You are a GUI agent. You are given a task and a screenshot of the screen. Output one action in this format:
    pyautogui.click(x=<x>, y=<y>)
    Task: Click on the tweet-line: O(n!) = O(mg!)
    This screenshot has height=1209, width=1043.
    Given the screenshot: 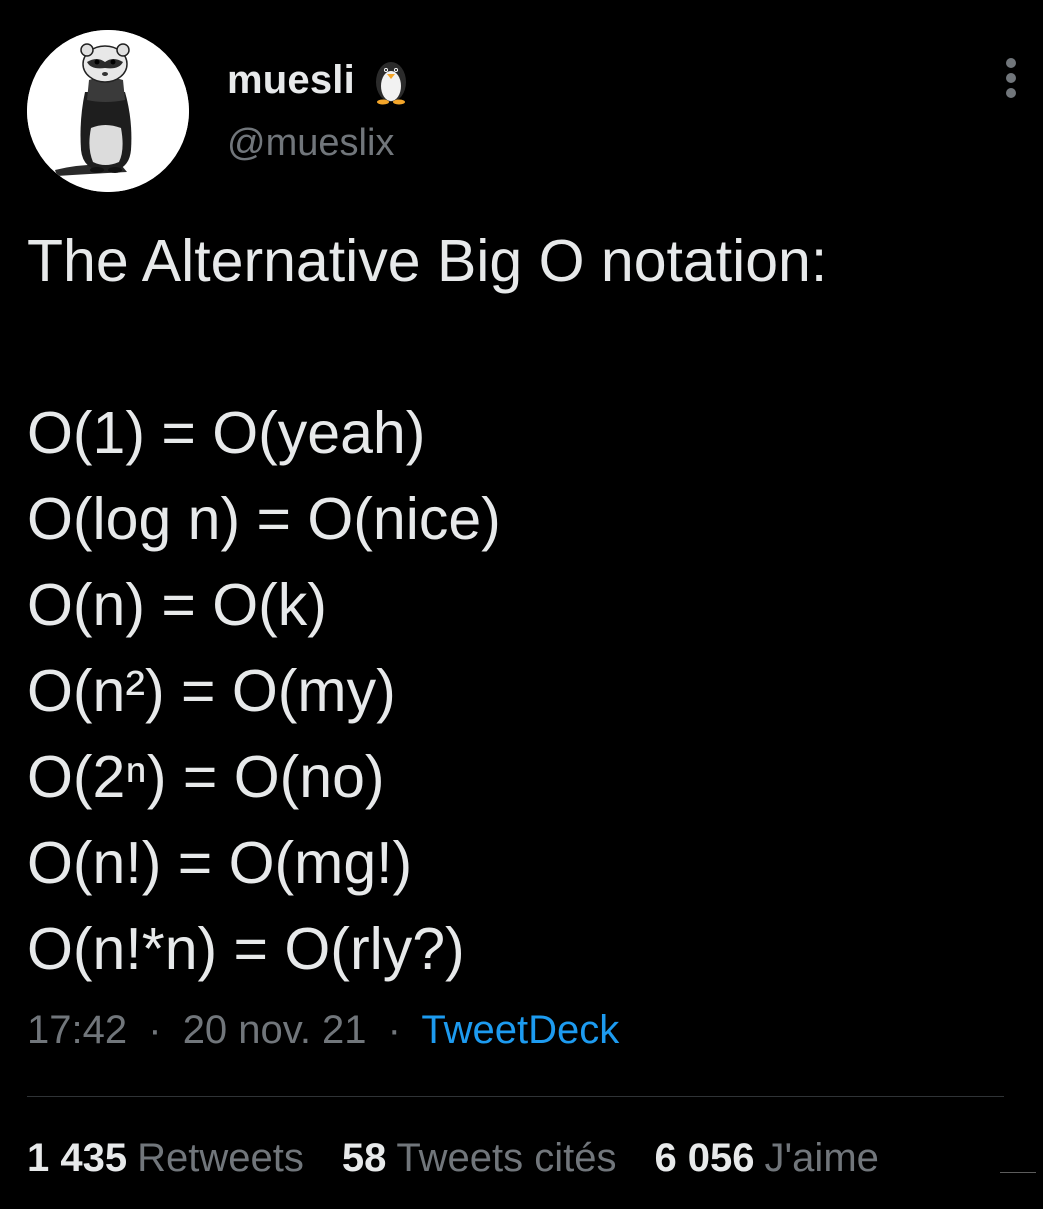 What is the action you would take?
    pyautogui.click(x=220, y=863)
    